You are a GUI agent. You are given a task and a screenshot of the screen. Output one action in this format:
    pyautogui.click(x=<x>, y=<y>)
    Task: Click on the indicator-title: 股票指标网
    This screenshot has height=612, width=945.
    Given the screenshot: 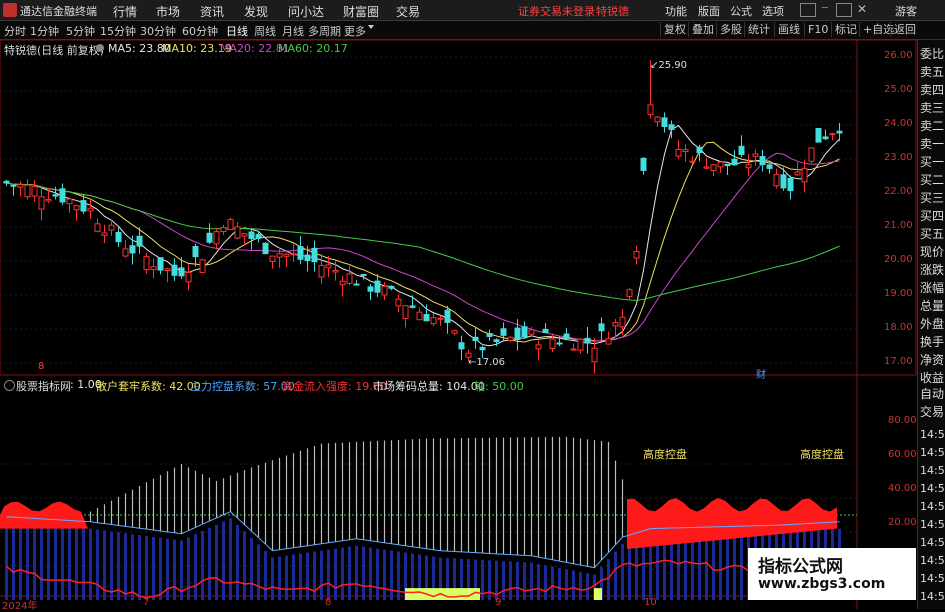 What is the action you would take?
    pyautogui.click(x=43, y=386)
    